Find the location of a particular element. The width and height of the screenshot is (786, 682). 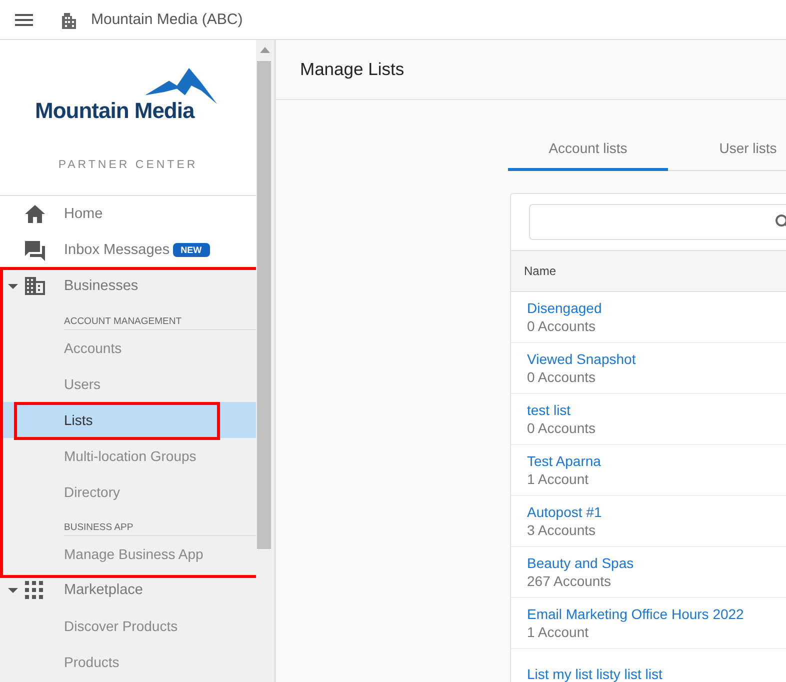

column-header: Name is located at coordinates (540, 271).